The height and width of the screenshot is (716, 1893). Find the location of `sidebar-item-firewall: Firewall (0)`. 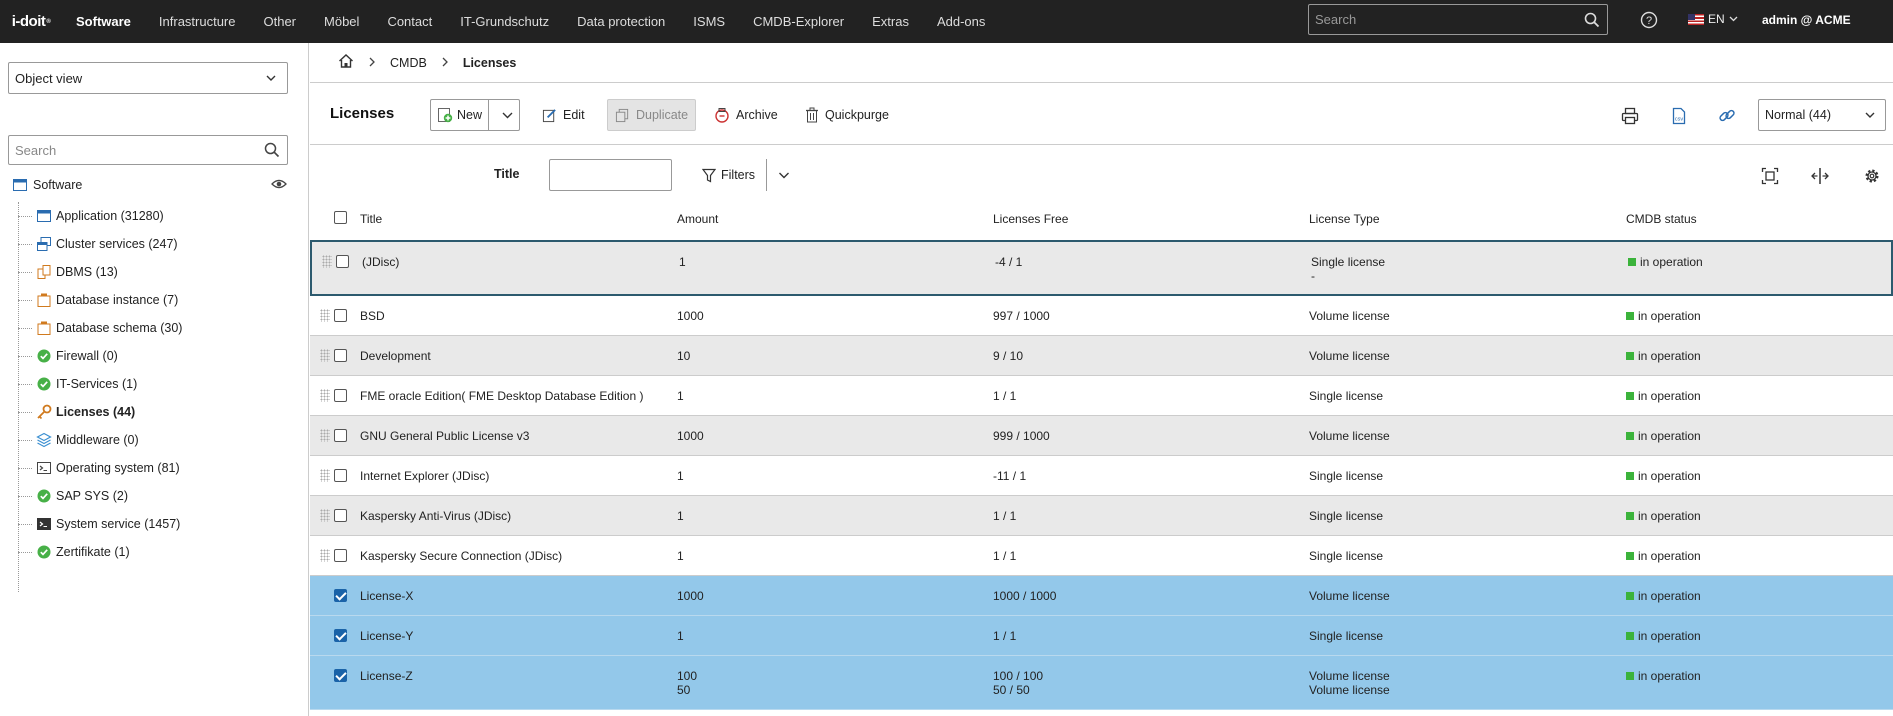

sidebar-item-firewall: Firewall (0) is located at coordinates (153, 356).